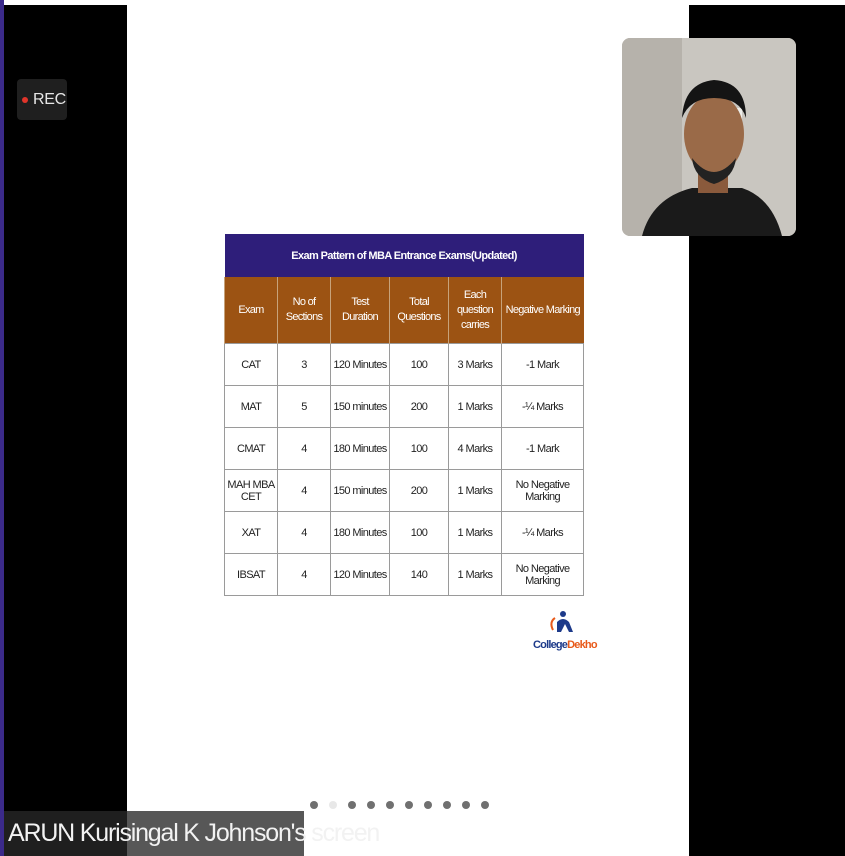 This screenshot has width=845, height=856. What do you see at coordinates (360, 310) in the screenshot?
I see `header-duration: Test Duration` at bounding box center [360, 310].